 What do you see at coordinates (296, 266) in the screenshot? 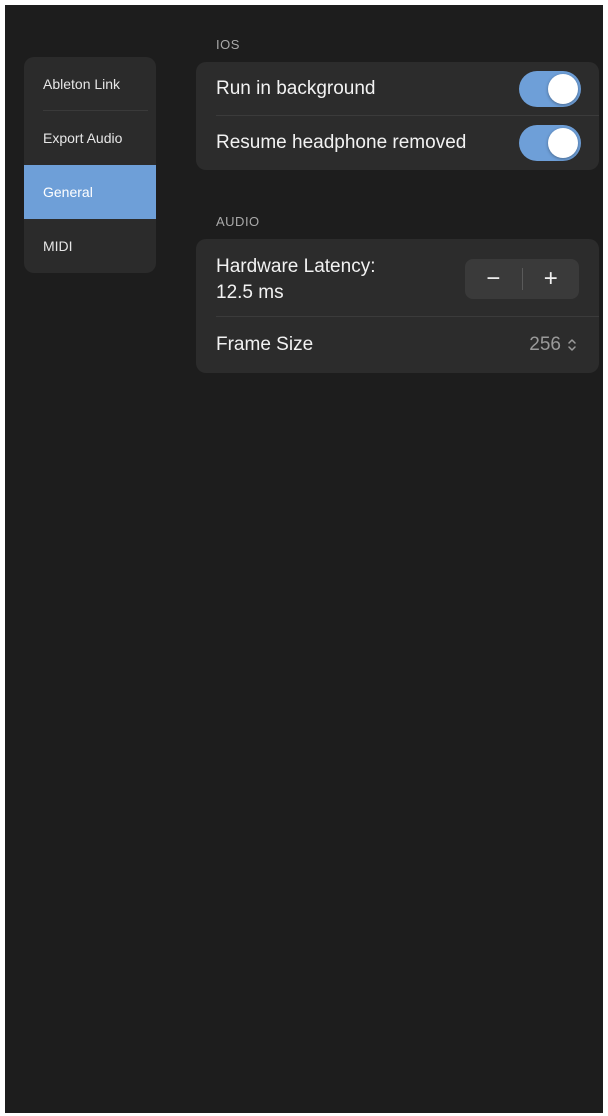
I see `hardware-latency-label: Hardware Latency:` at bounding box center [296, 266].